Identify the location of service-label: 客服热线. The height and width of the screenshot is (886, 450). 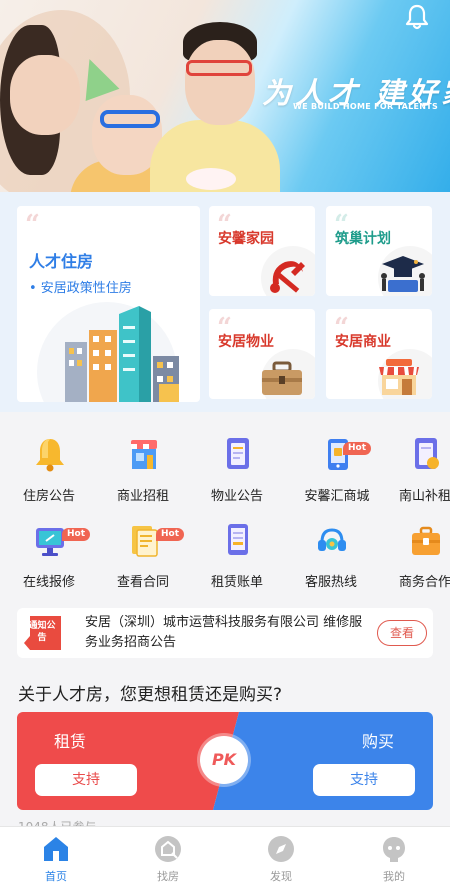
(330, 582).